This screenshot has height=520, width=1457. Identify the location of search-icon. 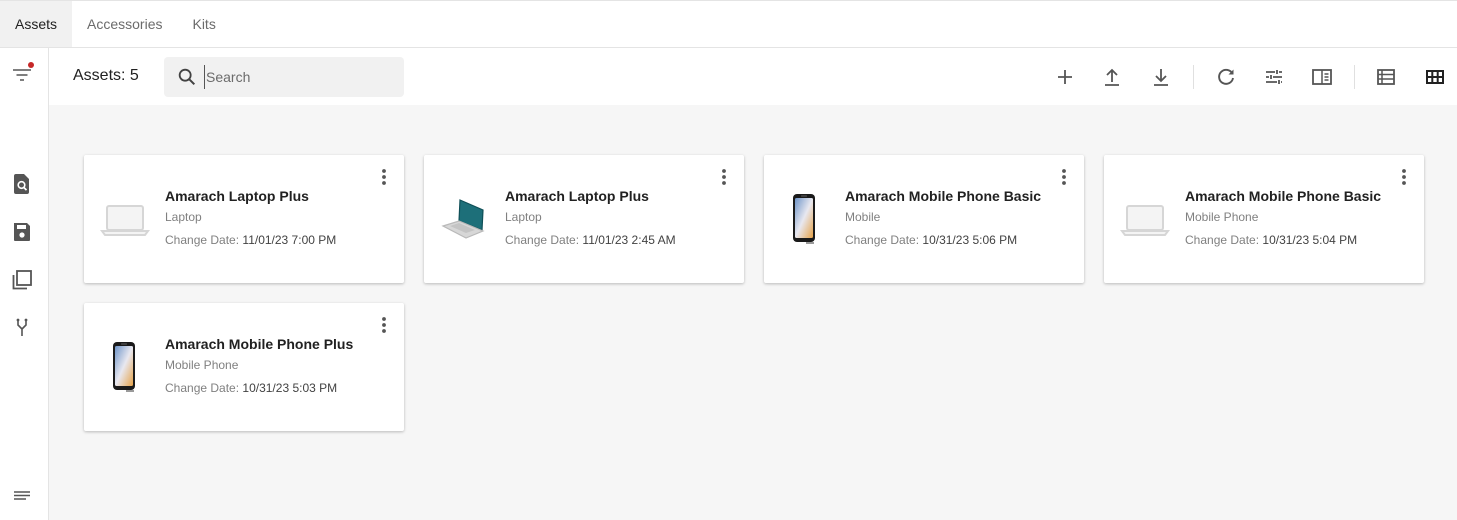
(187, 77).